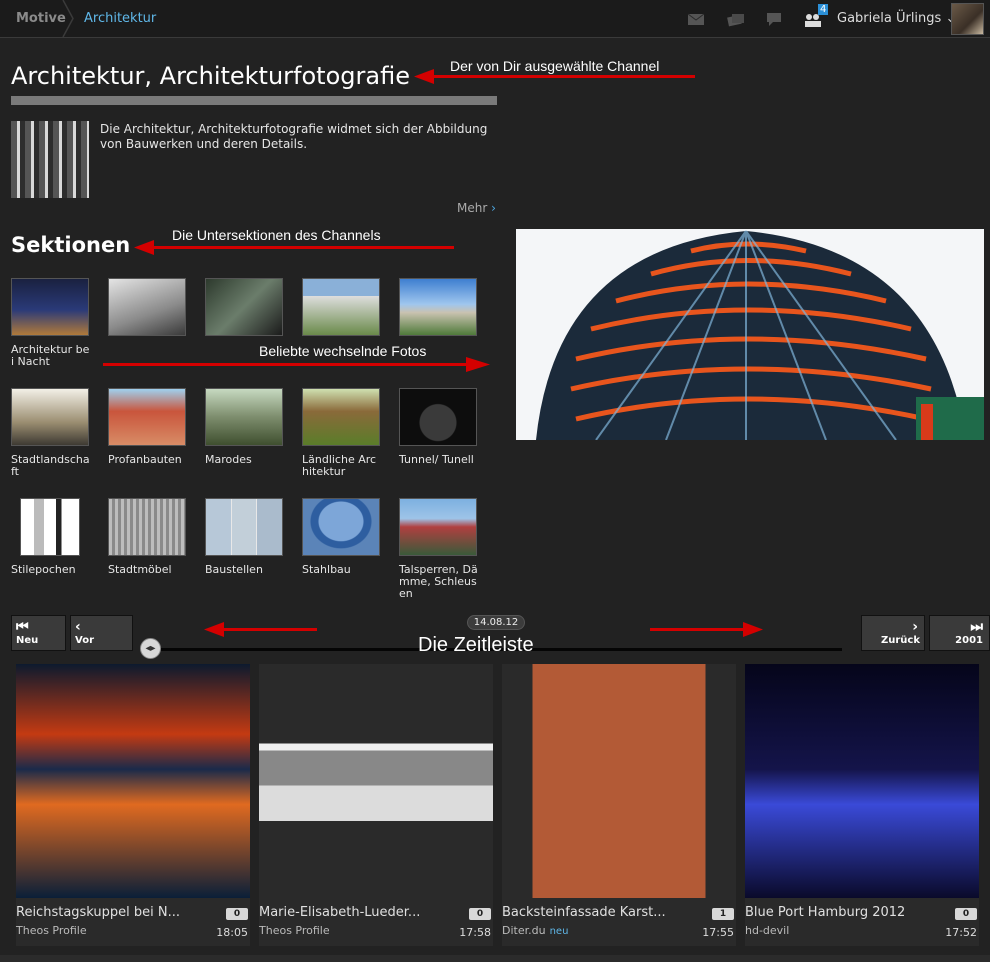 The height and width of the screenshot is (962, 990). I want to click on section-label: Stilepochen, so click(43, 569).